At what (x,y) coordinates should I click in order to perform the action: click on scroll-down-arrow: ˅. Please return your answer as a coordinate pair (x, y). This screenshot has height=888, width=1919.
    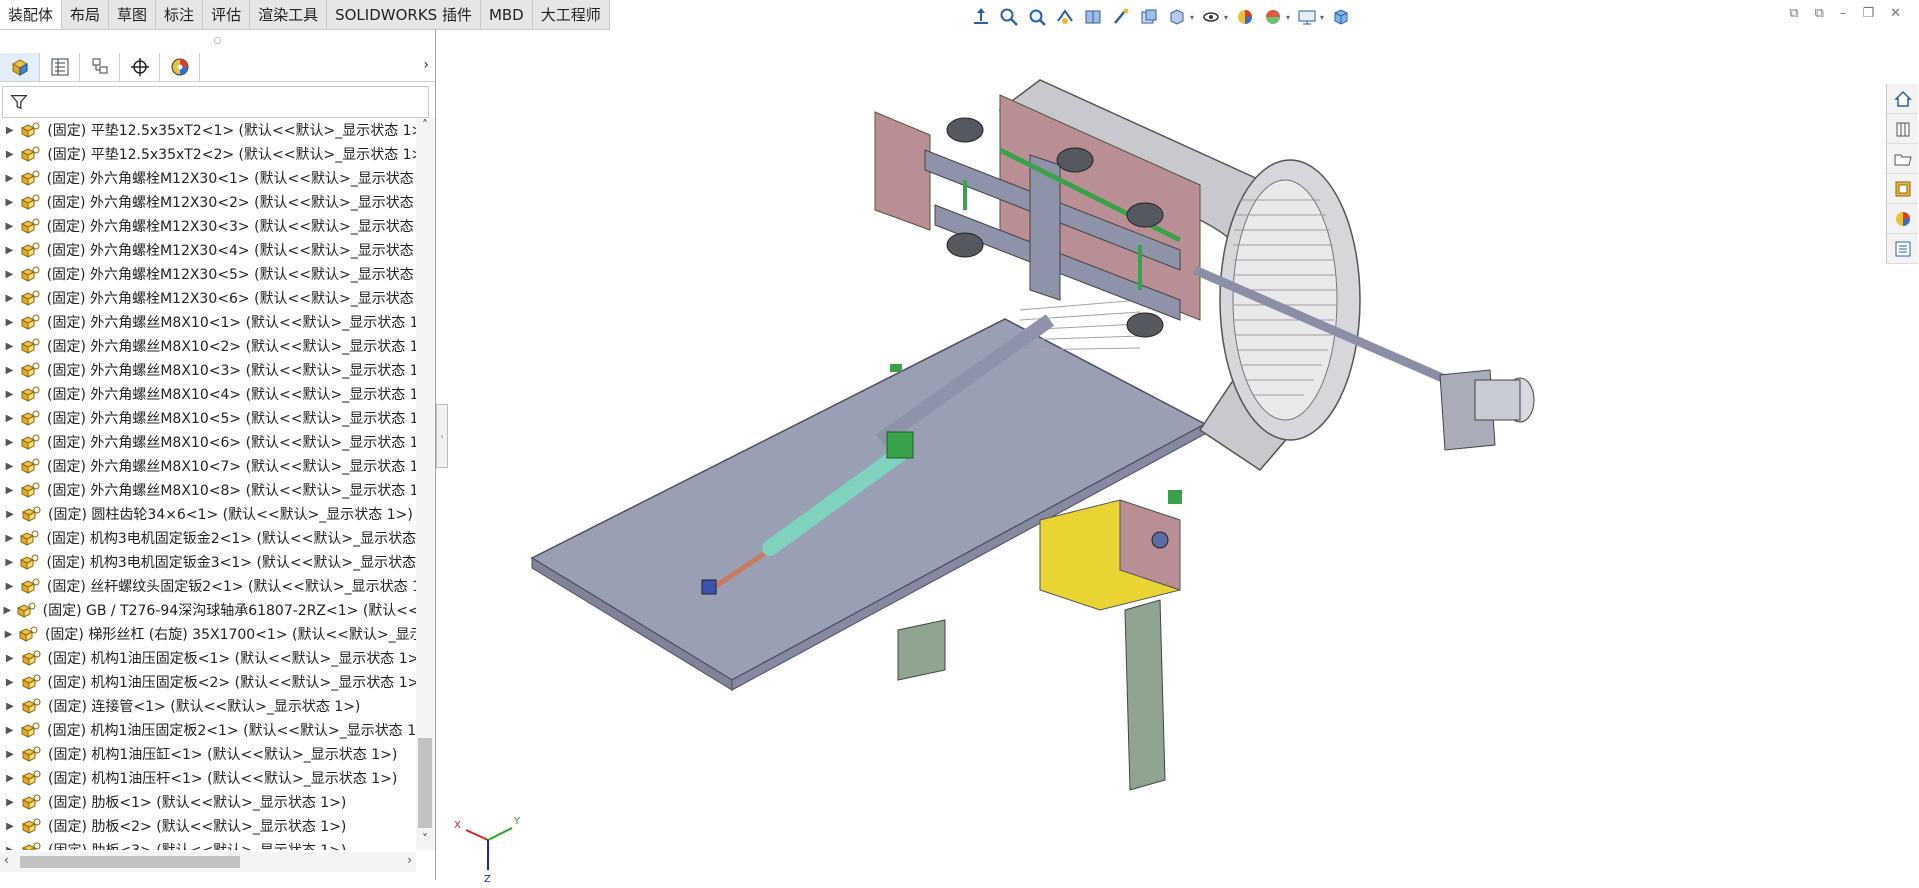
    Looking at the image, I should click on (425, 841).